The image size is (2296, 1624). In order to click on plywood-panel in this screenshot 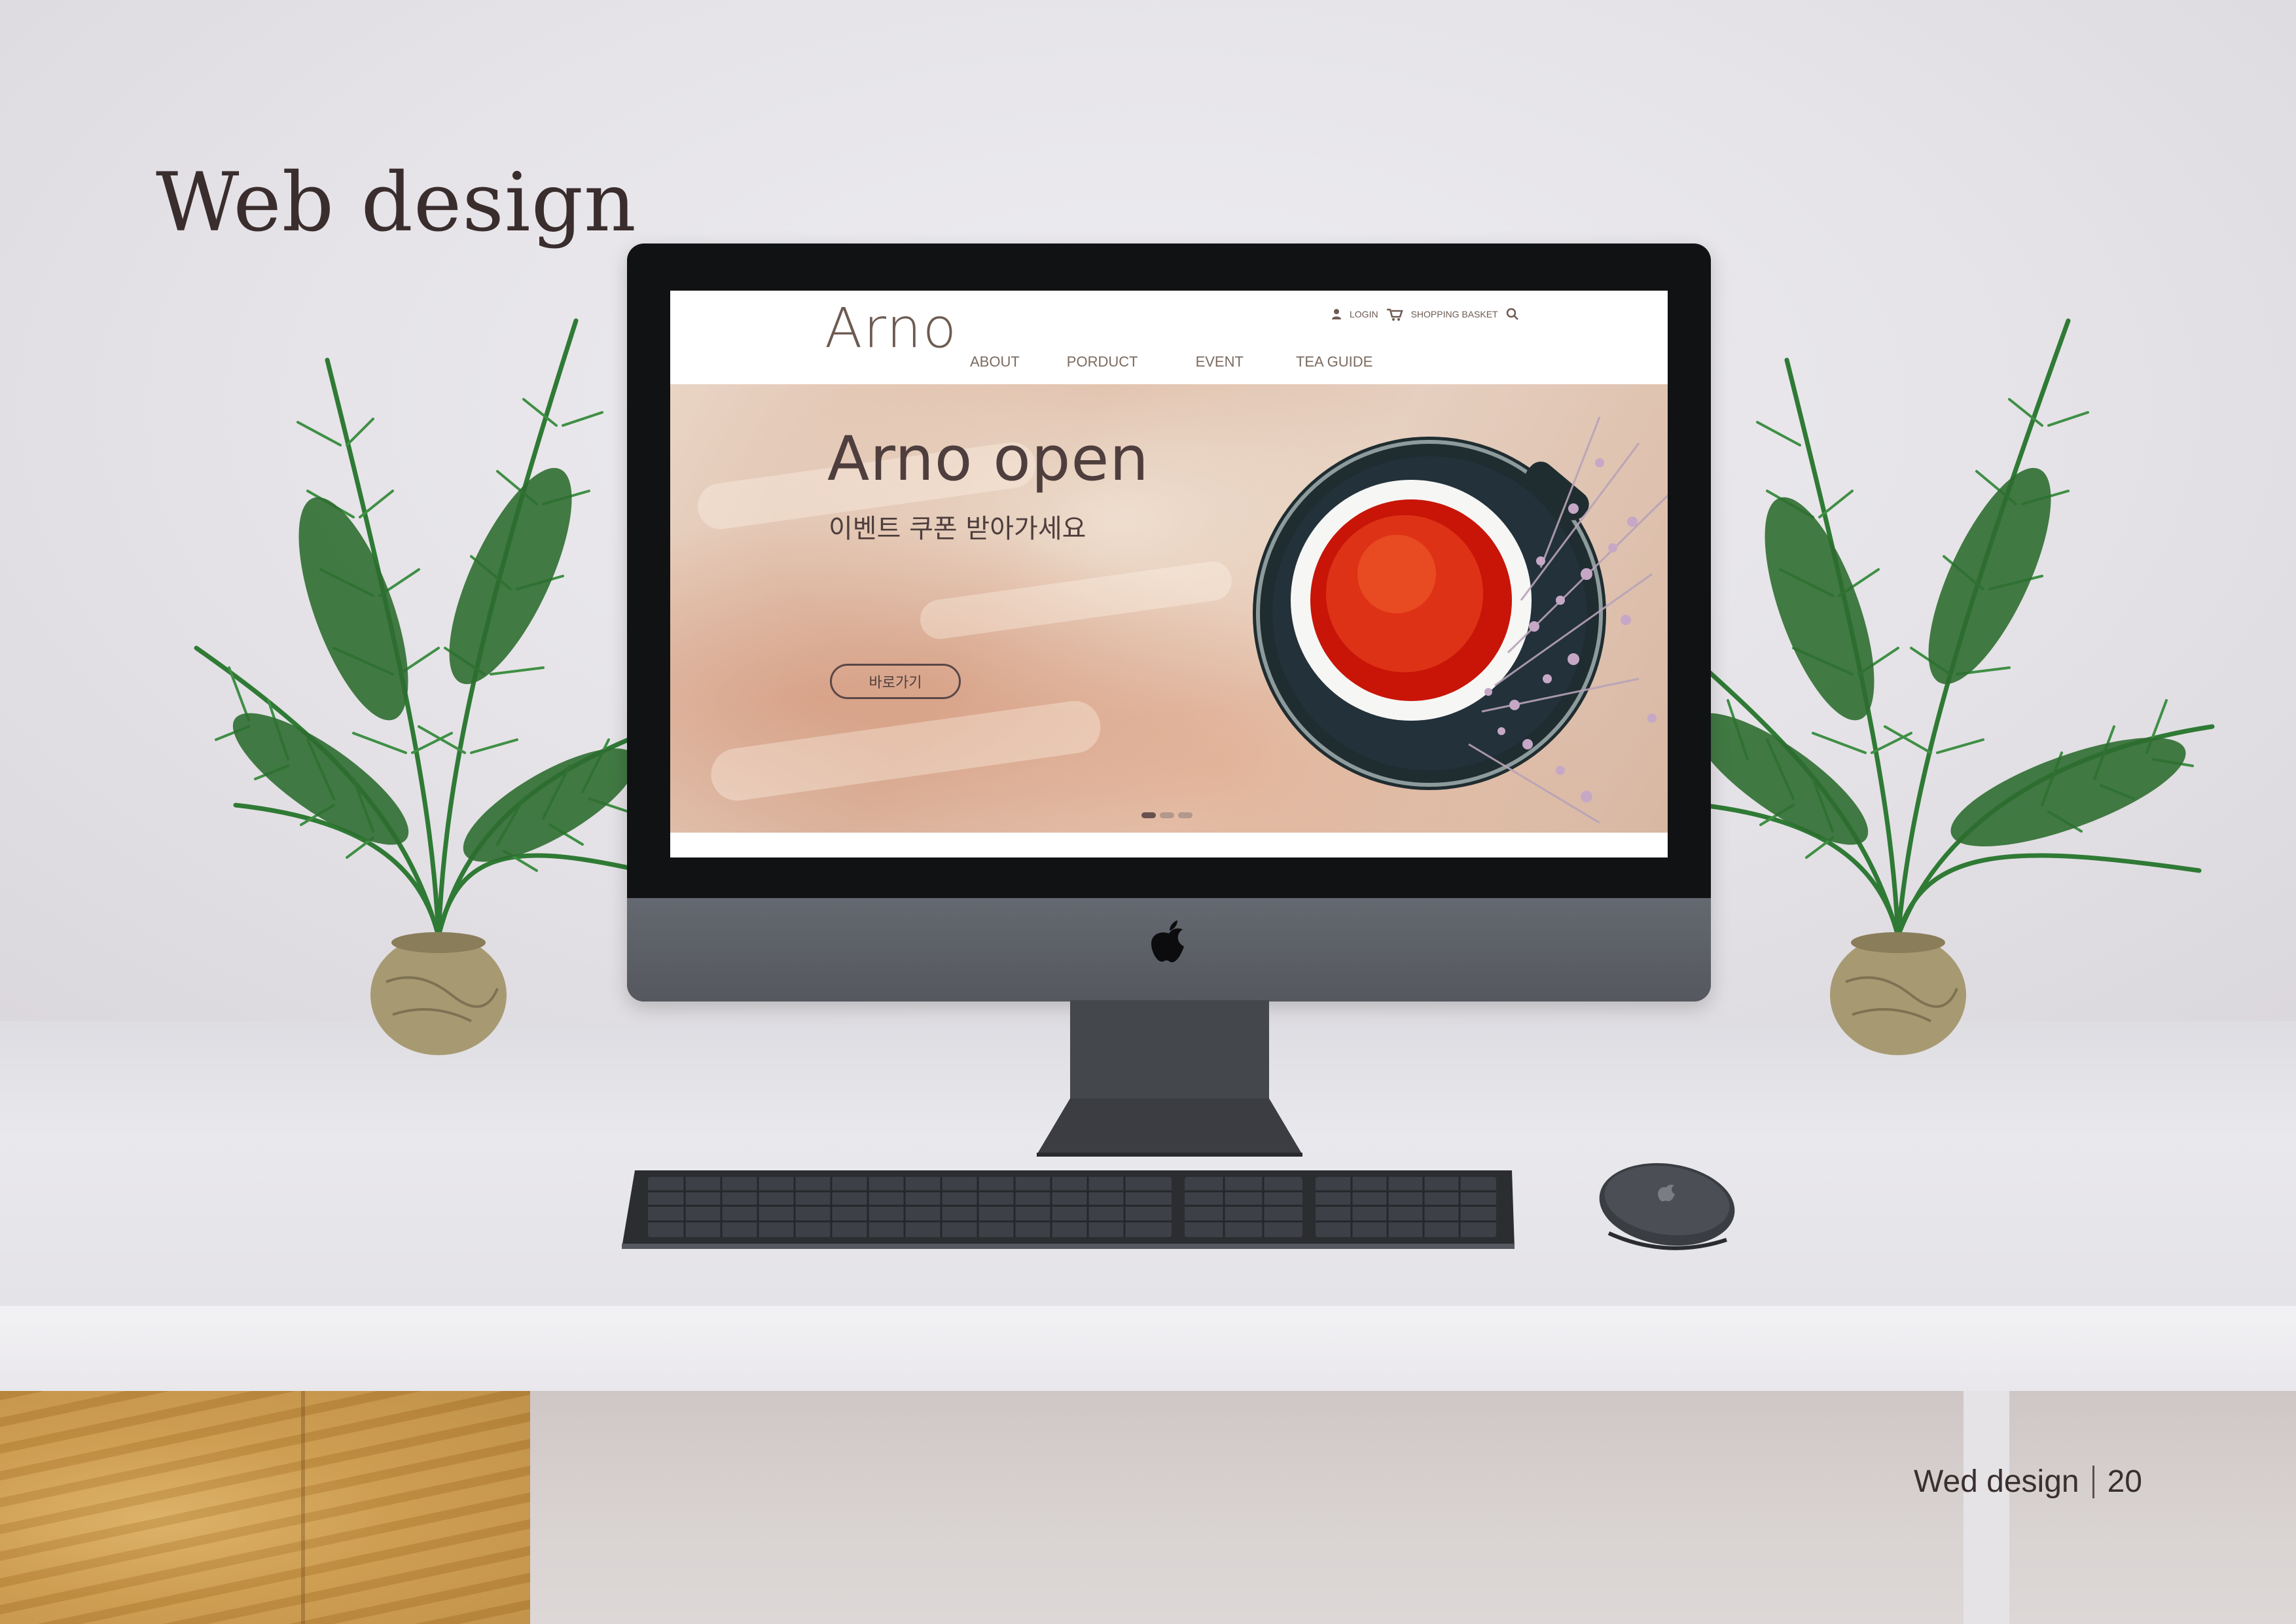, I will do `click(265, 1507)`.